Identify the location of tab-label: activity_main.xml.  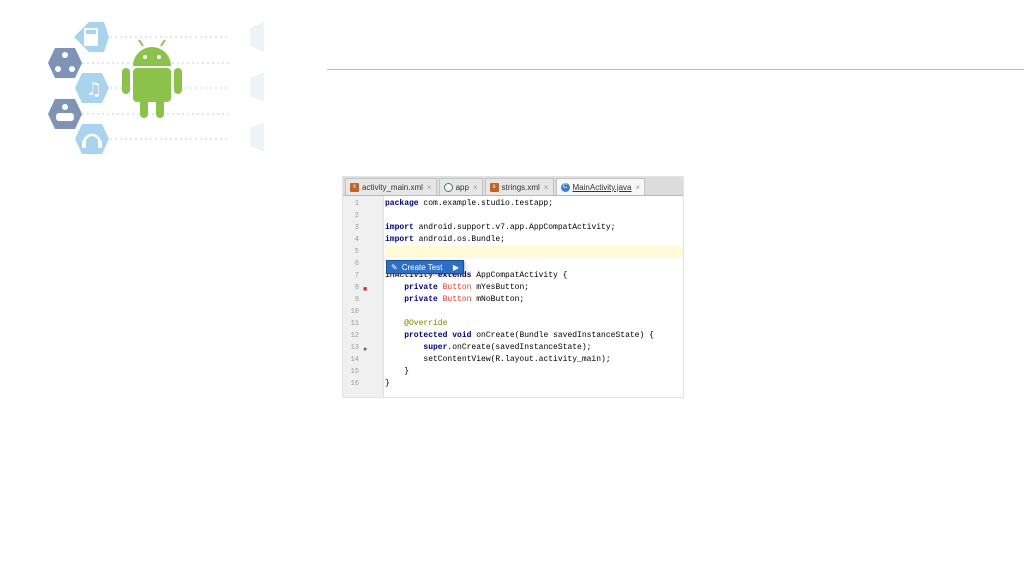
(392, 187).